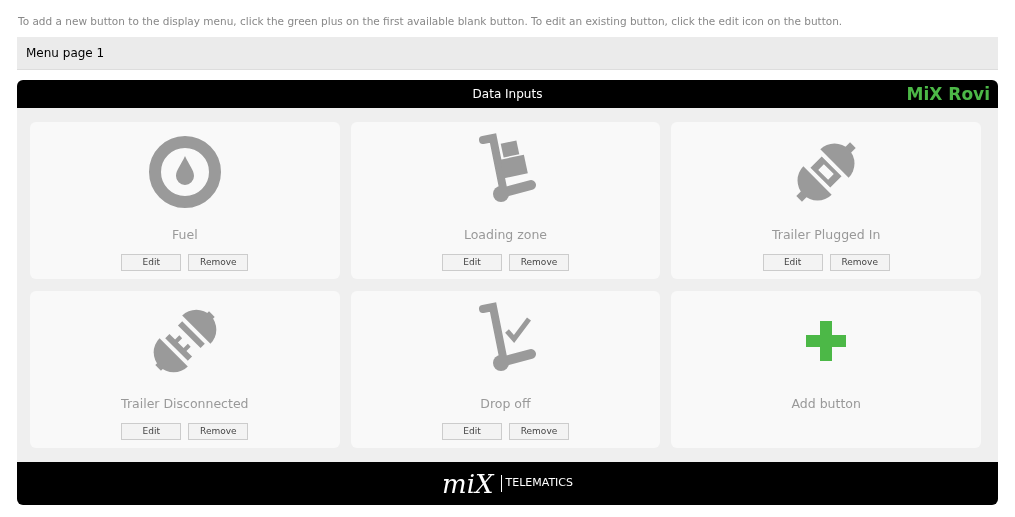 This screenshot has height=517, width=1015. Describe the element at coordinates (505, 235) in the screenshot. I see `button-label: Loading zone` at that location.